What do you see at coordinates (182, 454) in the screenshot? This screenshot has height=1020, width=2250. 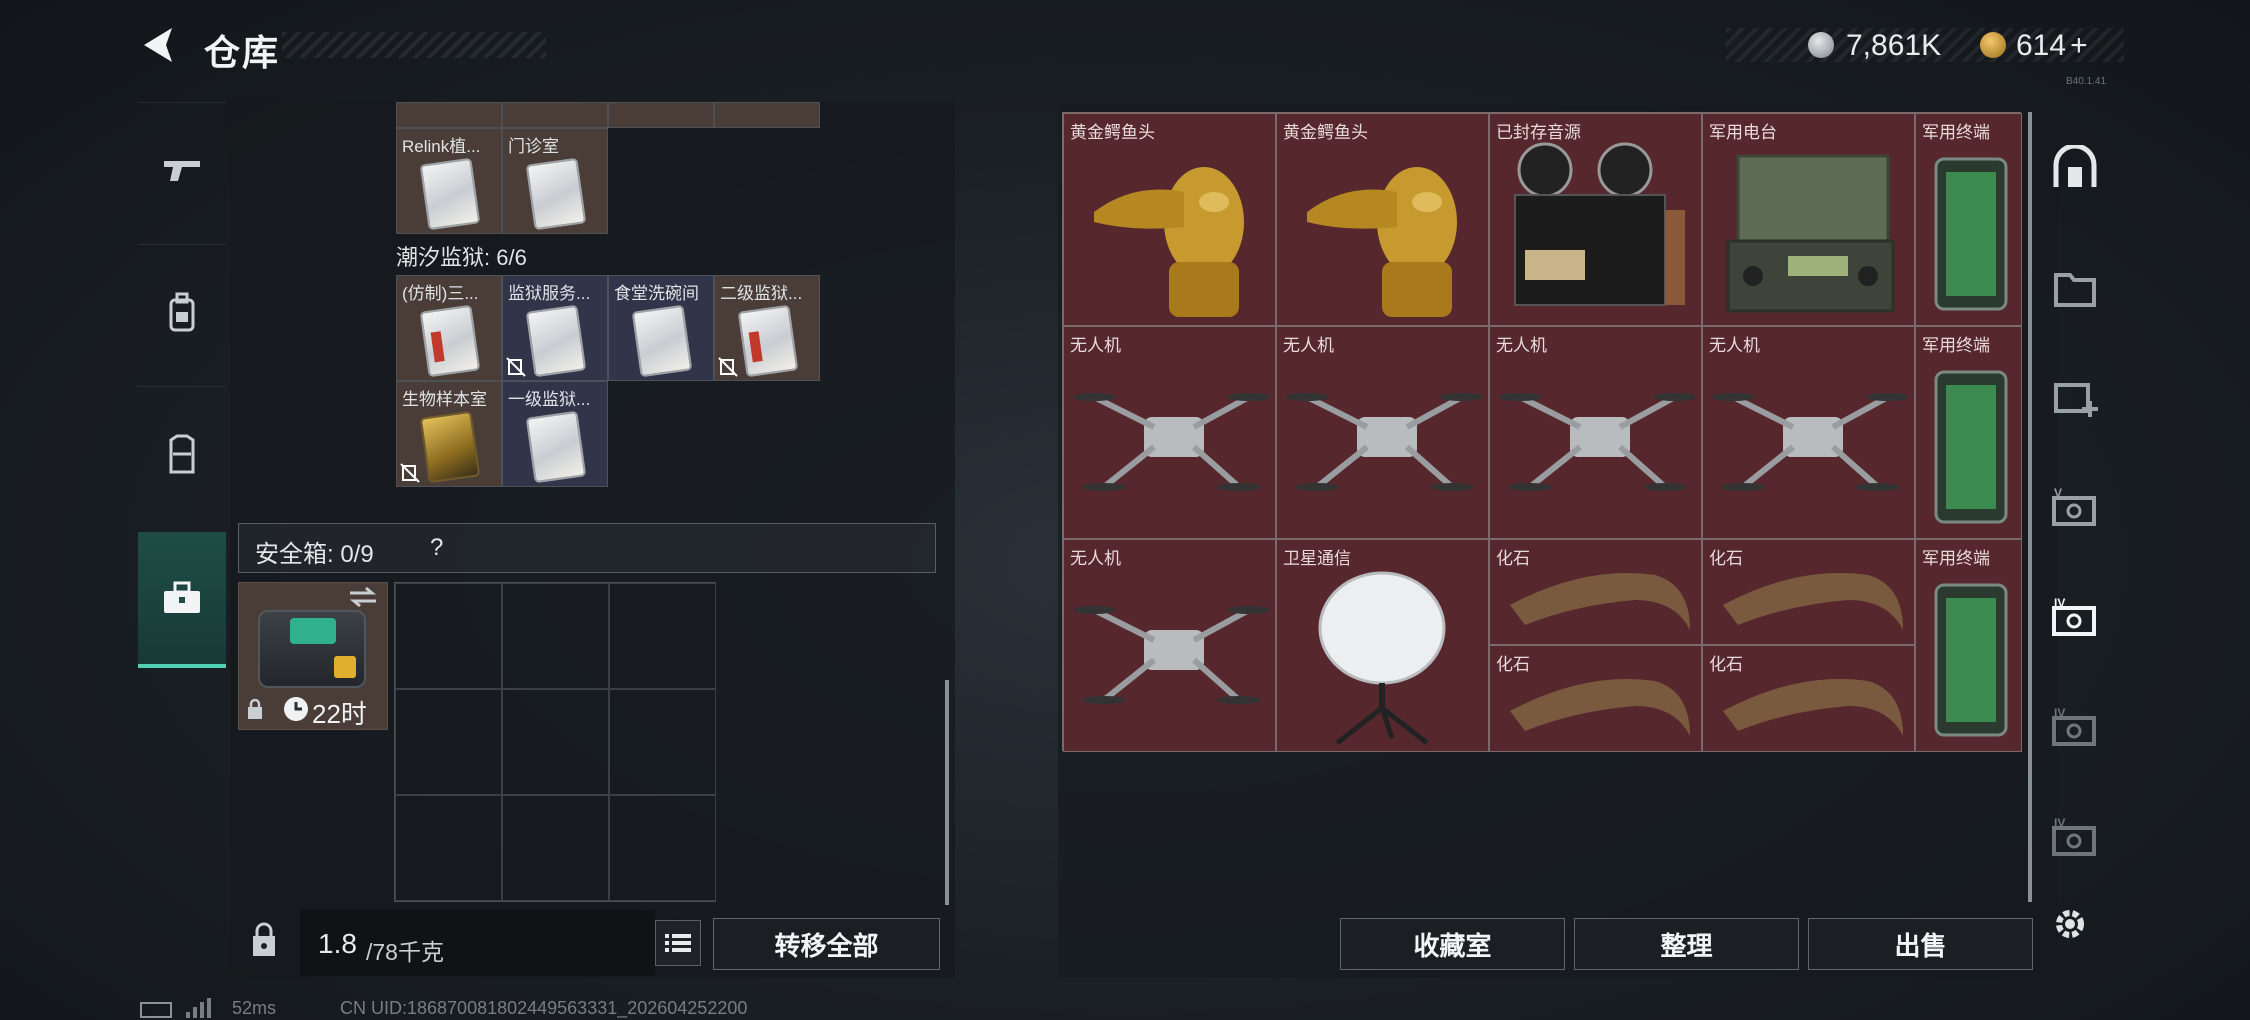 I see `tab-armor` at bounding box center [182, 454].